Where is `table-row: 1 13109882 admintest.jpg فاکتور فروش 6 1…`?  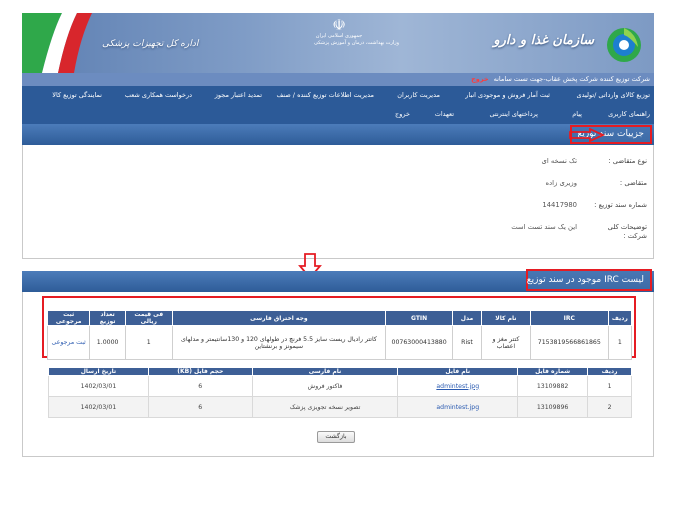 table-row: 1 13109882 admintest.jpg فاکتور فروش 6 1… is located at coordinates (340, 386).